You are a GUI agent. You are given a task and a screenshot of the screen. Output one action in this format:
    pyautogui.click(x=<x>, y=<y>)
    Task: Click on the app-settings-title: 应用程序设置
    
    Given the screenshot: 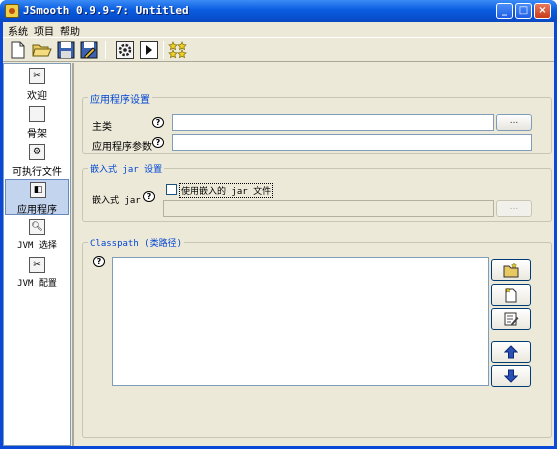 What is the action you would take?
    pyautogui.click(x=120, y=98)
    